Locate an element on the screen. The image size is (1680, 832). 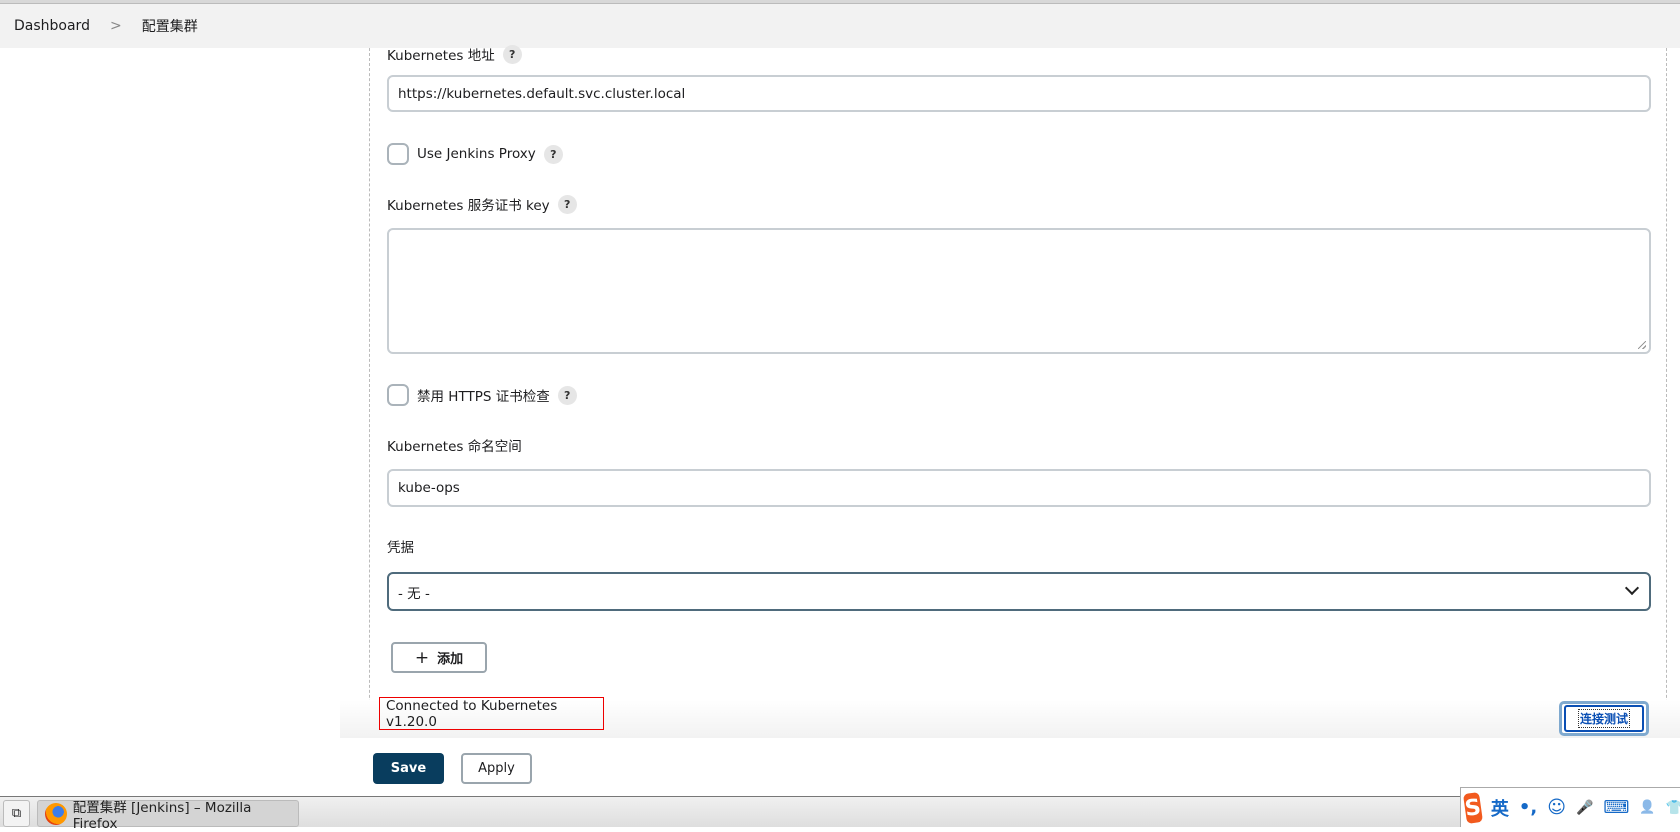
use-proxy-checkbox is located at coordinates (398, 154).